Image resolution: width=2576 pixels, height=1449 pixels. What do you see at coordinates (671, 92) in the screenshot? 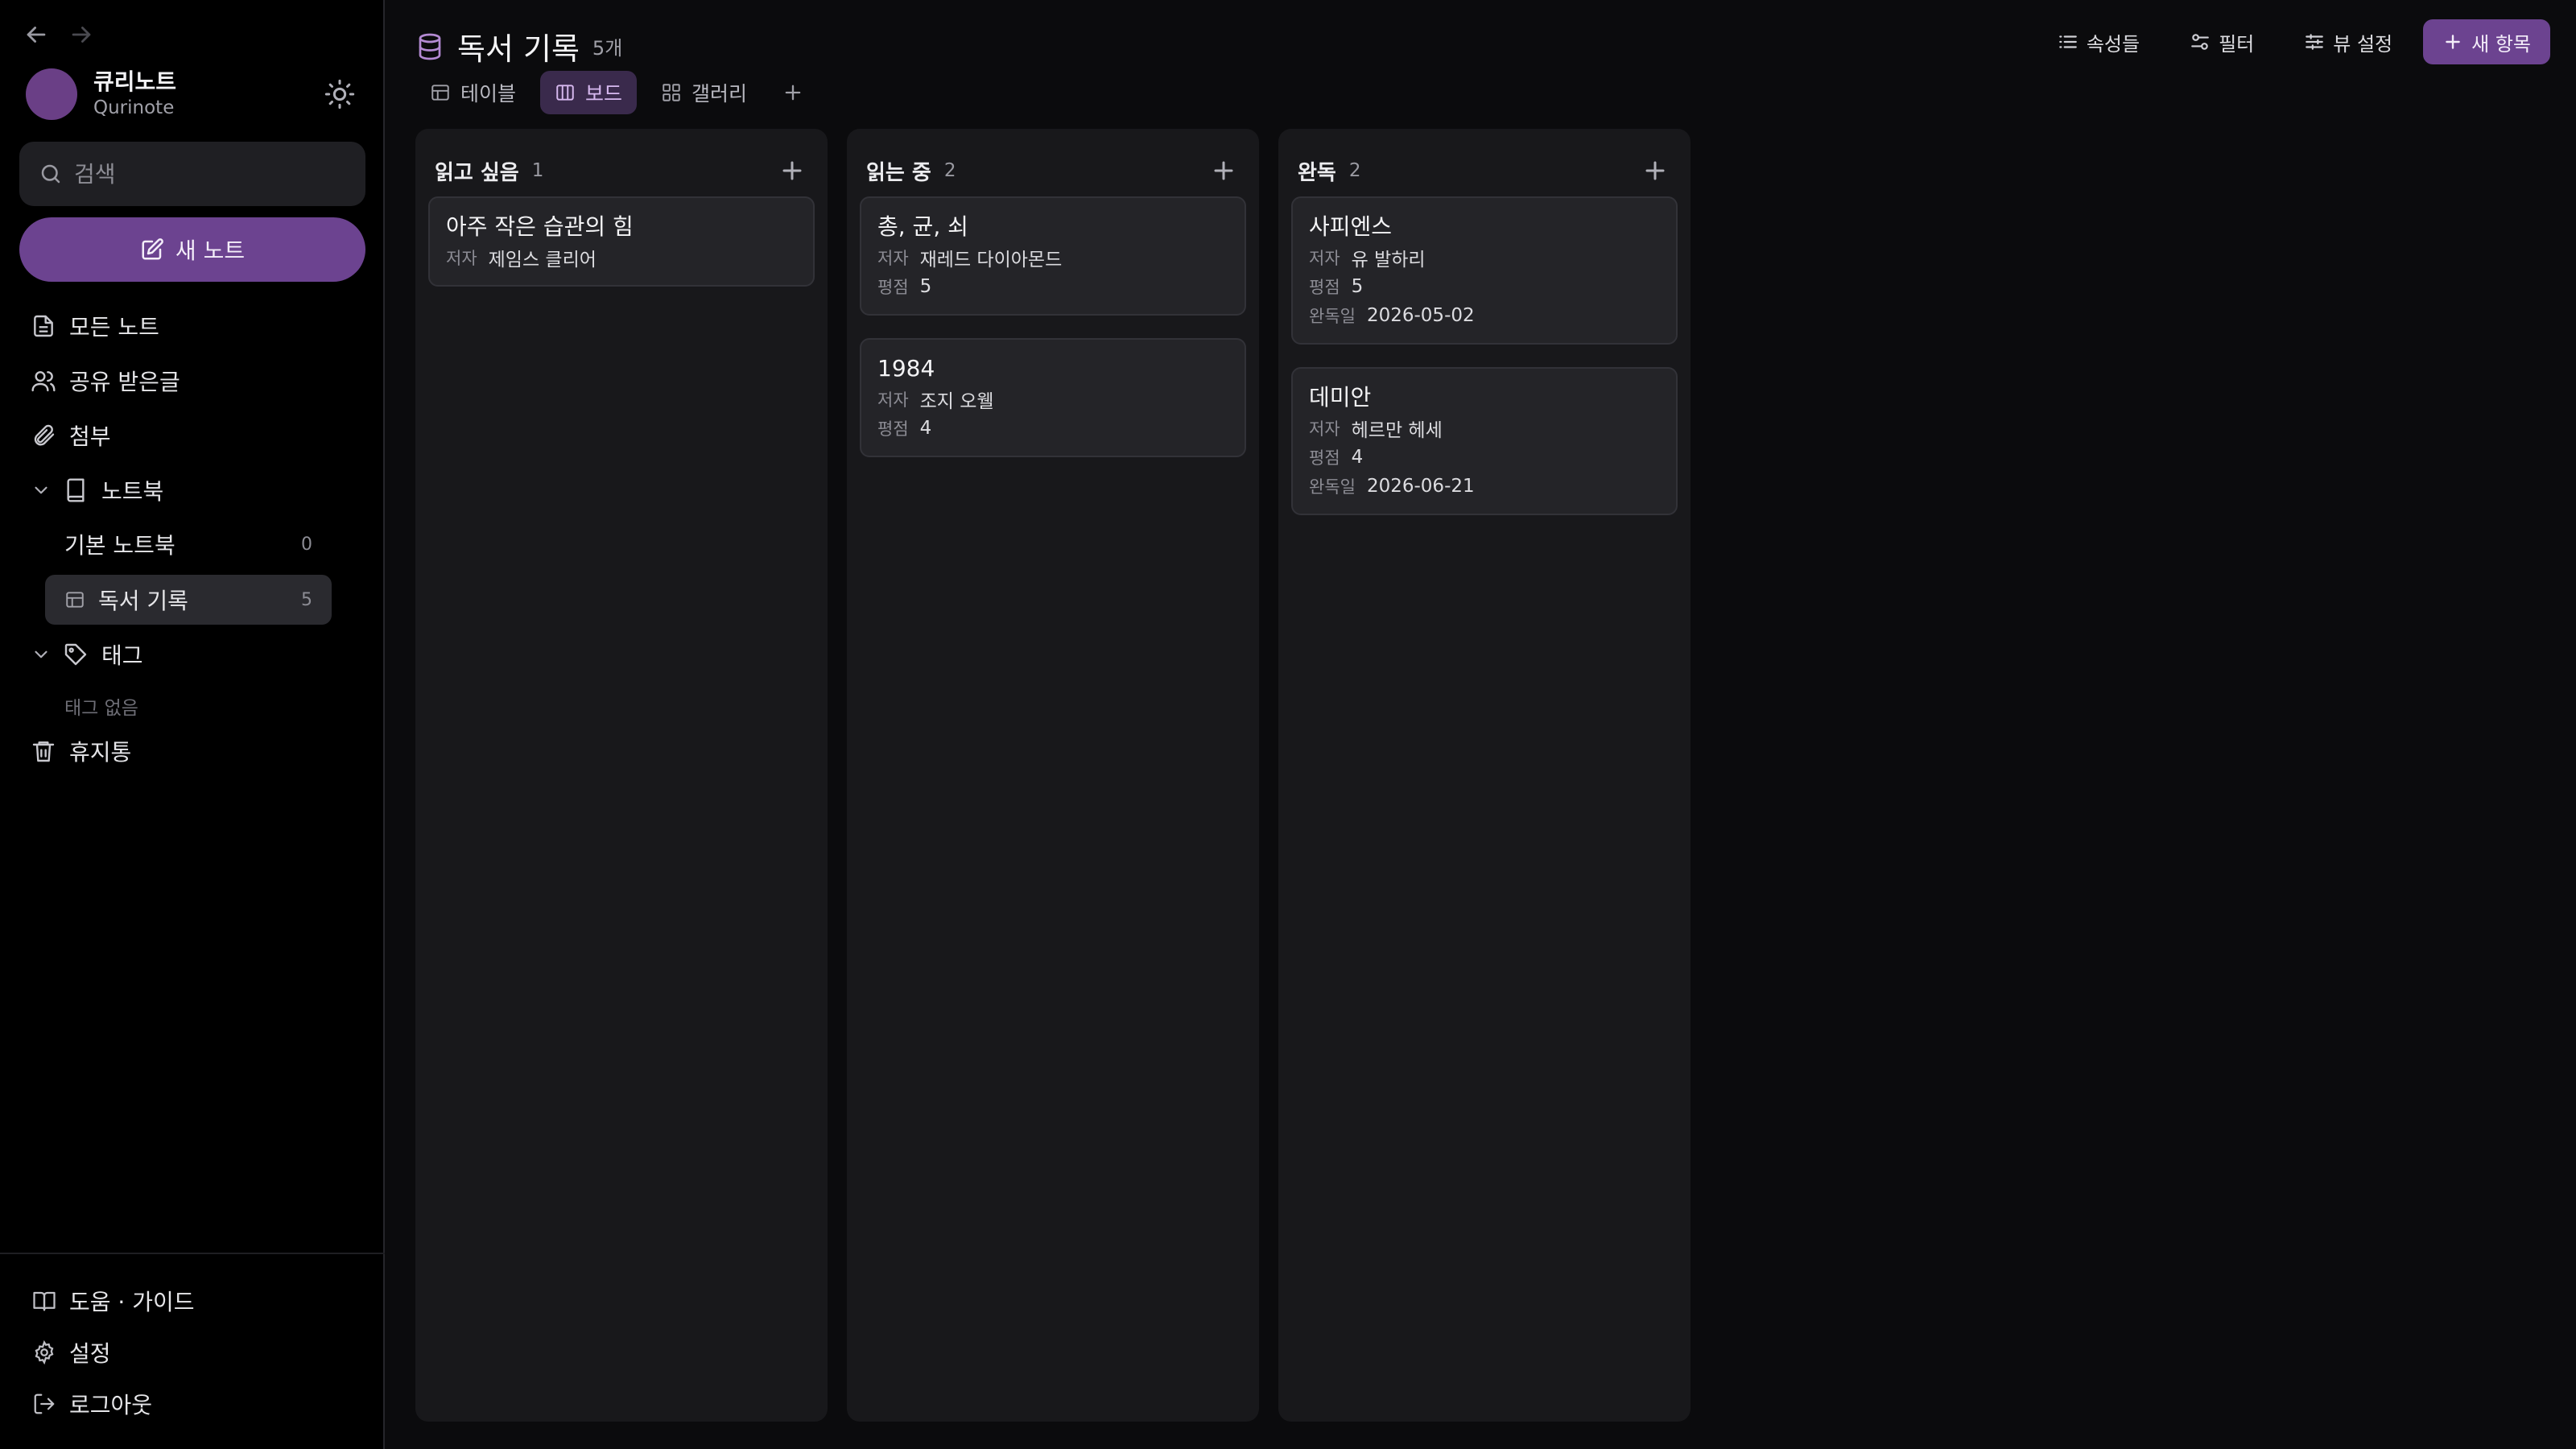
I see `gallery-icon` at bounding box center [671, 92].